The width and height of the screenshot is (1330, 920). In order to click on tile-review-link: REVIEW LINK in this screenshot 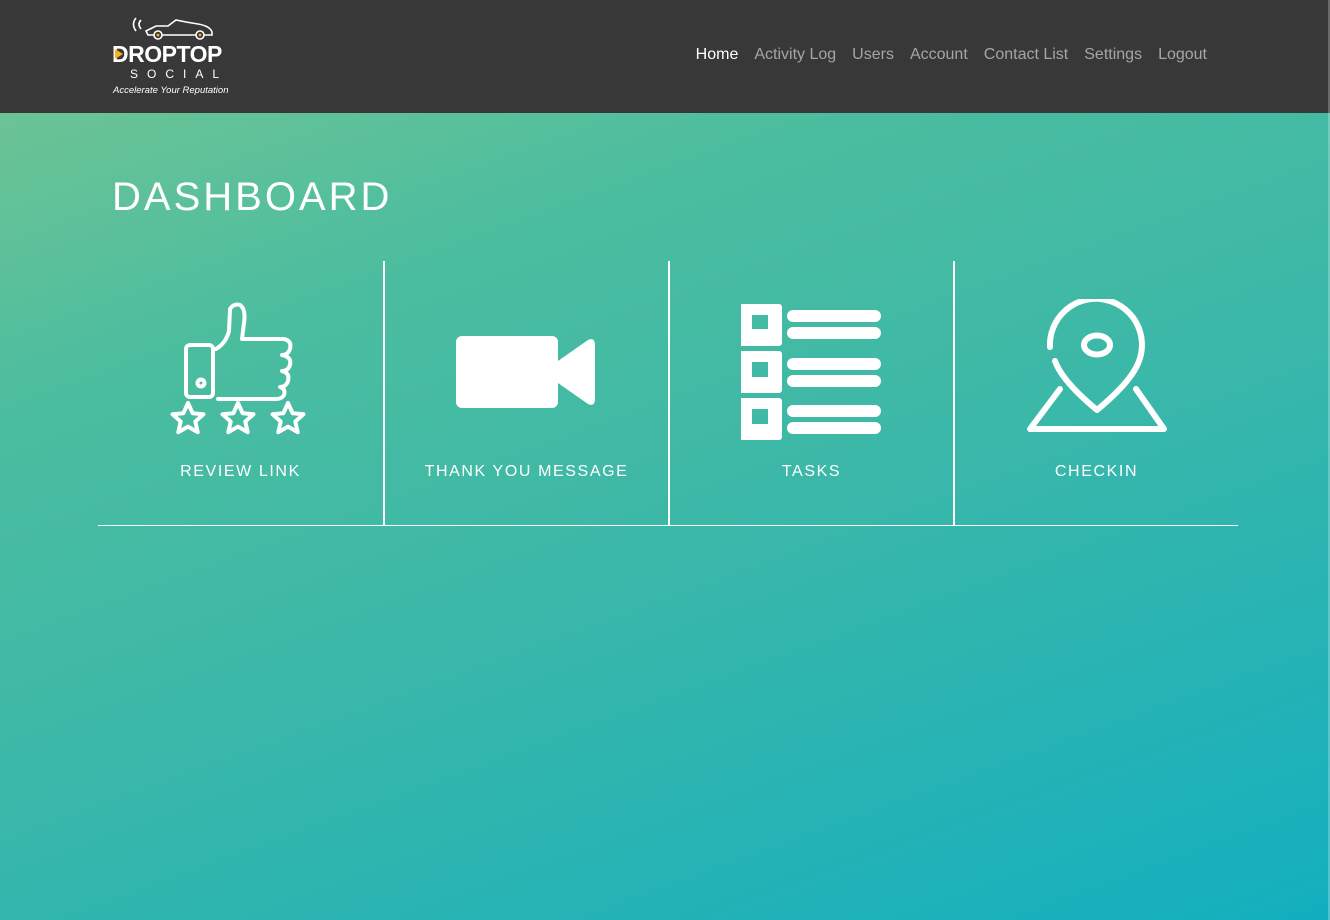, I will do `click(240, 393)`.